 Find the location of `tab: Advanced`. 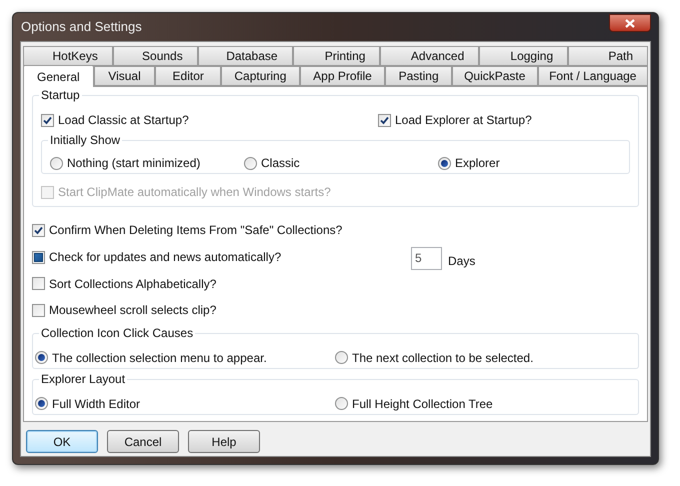

tab: Advanced is located at coordinates (430, 56).